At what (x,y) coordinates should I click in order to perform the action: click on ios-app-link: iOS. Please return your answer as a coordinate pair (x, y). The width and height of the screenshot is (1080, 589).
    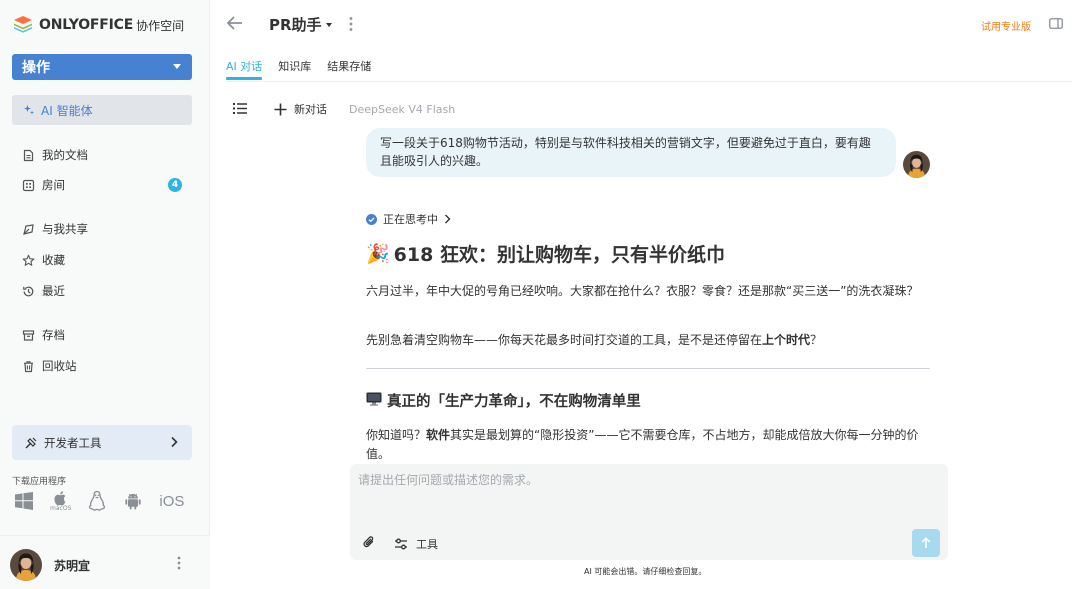
    Looking at the image, I should click on (171, 501).